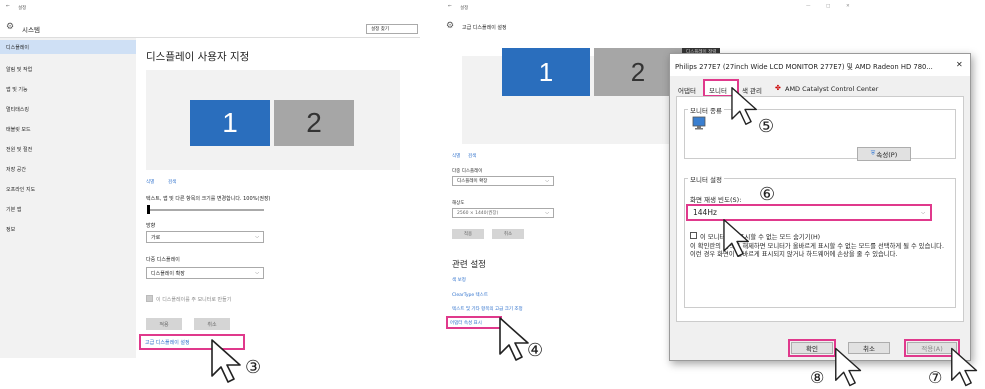  I want to click on adapter-properties-link: 어댑터 속성 표시, so click(466, 323).